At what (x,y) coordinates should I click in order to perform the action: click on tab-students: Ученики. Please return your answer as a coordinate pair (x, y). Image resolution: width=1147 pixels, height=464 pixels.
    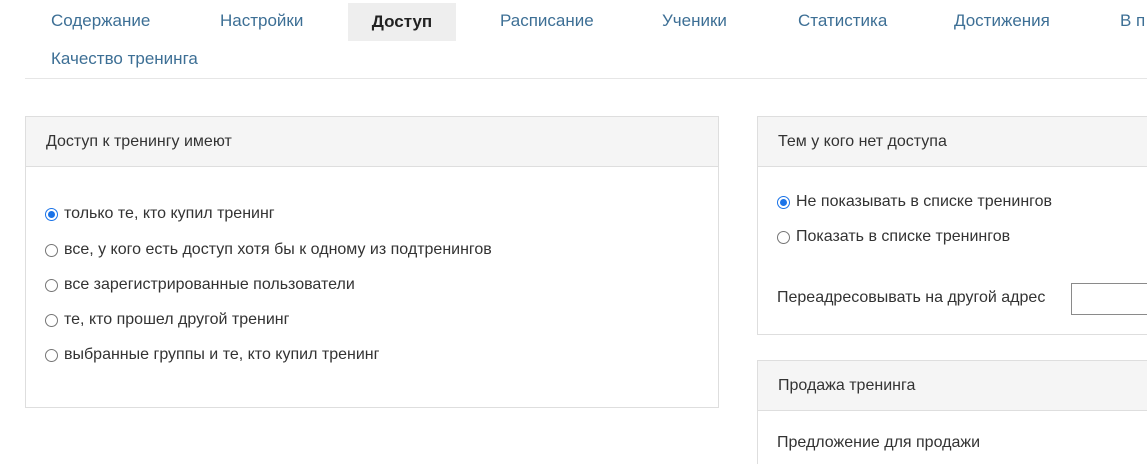
    Looking at the image, I should click on (694, 21).